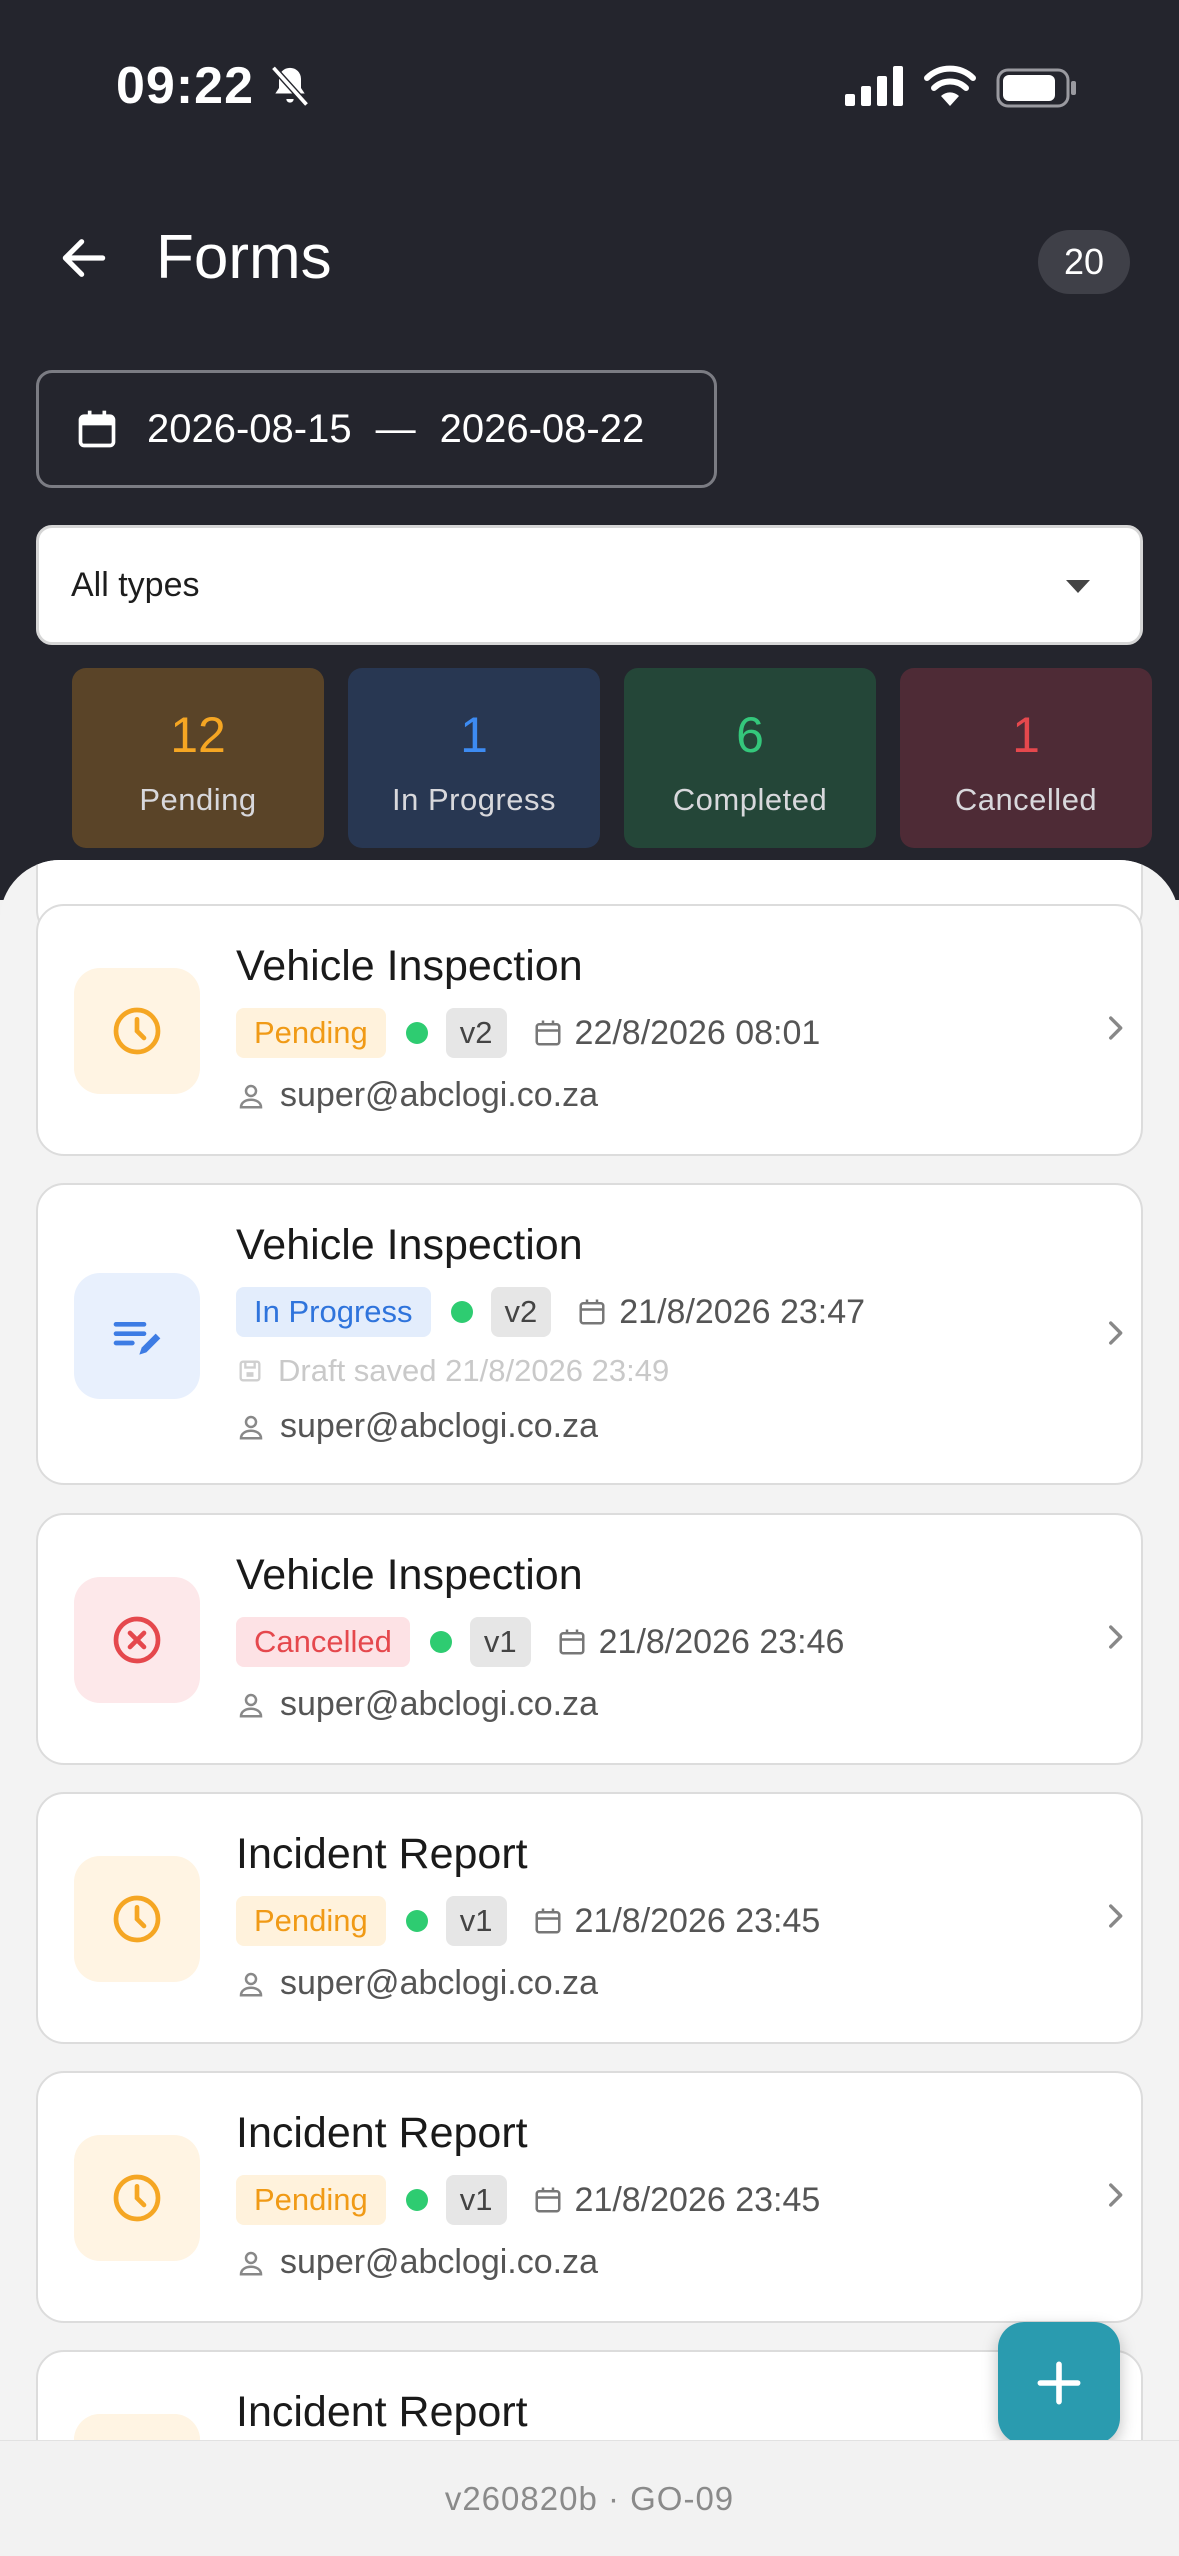 The width and height of the screenshot is (1179, 2556). I want to click on stat-value: 12, so click(198, 735).